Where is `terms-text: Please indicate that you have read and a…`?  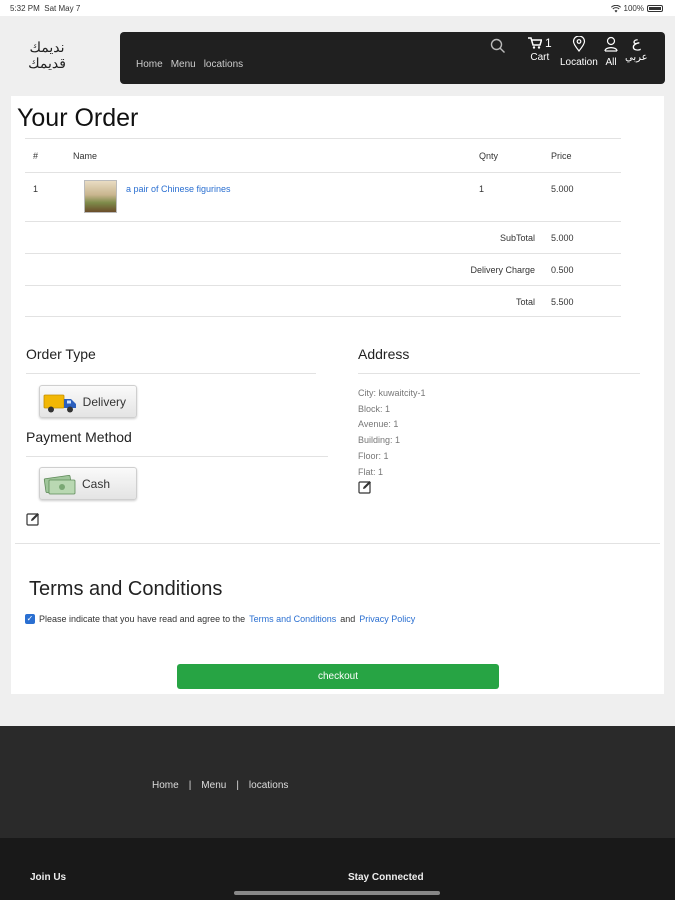
terms-text: Please indicate that you have read and a… is located at coordinates (142, 619).